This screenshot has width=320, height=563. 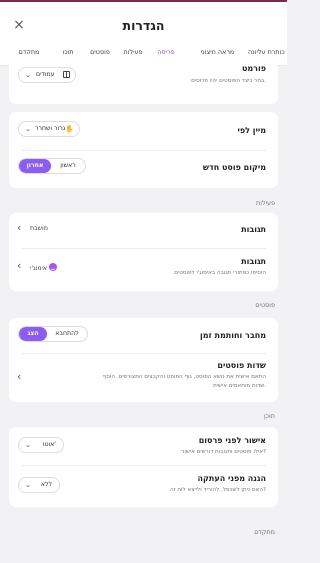 I want to click on copy-protection-label: הגנה מפני העתקה, so click(x=231, y=478).